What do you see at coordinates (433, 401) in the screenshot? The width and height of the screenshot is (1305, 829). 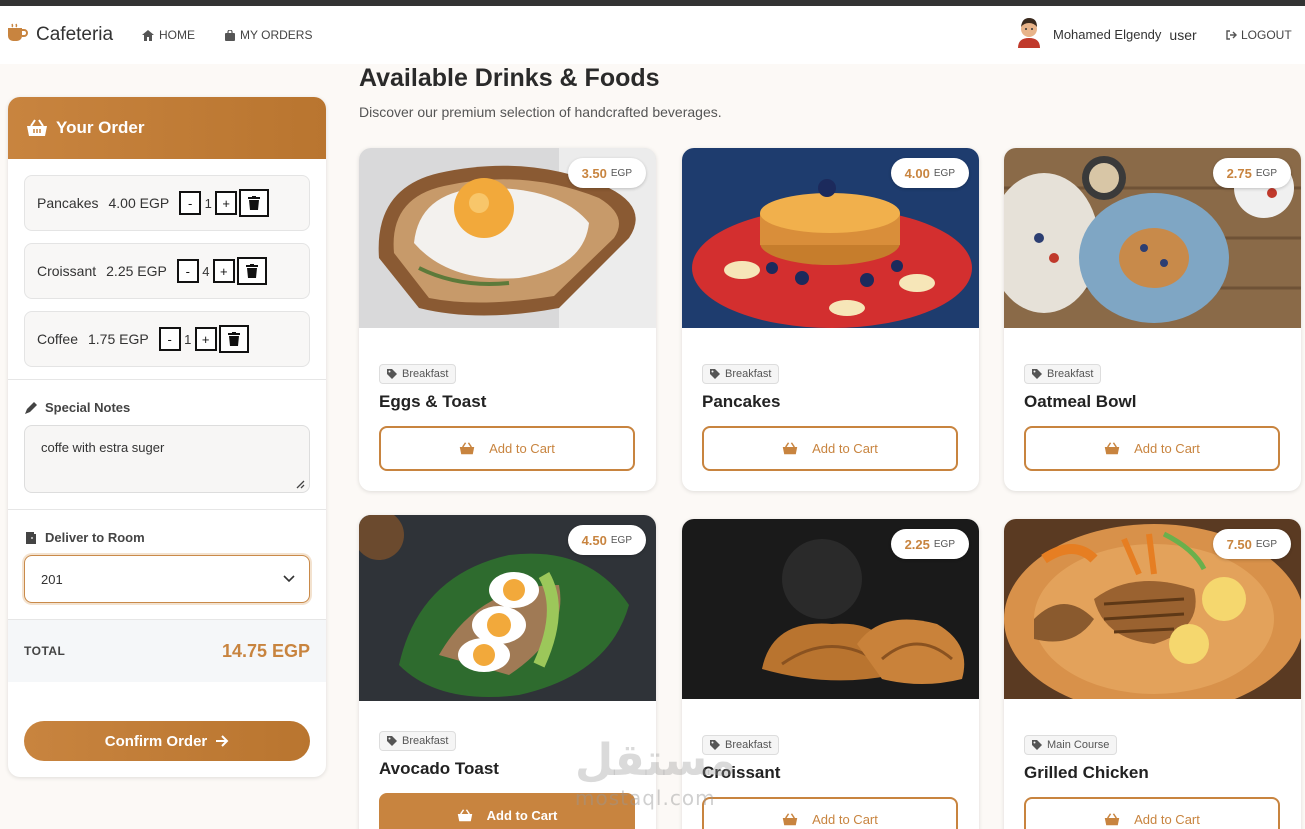 I see `product-name: Eggs & Toast` at bounding box center [433, 401].